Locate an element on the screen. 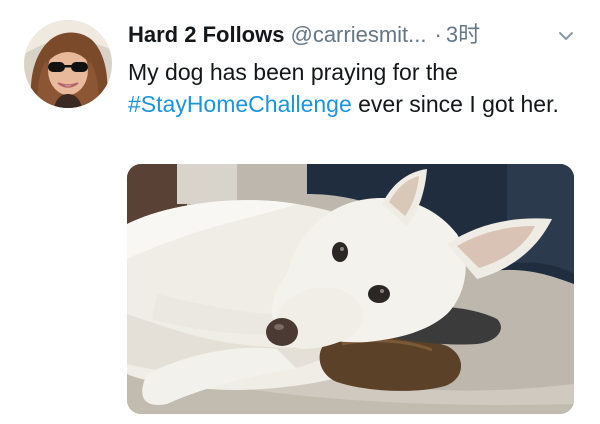 Image resolution: width=600 pixels, height=424 pixels. tweet-header: Hard 2 Follows @carriesmit... · 3时 is located at coordinates (304, 35).